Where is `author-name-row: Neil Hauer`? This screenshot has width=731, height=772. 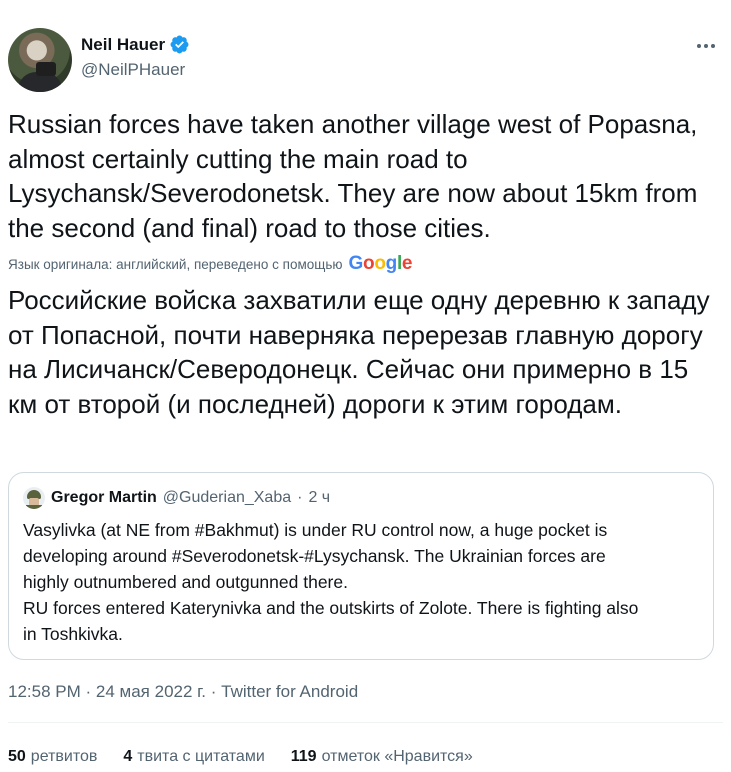
author-name-row: Neil Hauer is located at coordinates (135, 44).